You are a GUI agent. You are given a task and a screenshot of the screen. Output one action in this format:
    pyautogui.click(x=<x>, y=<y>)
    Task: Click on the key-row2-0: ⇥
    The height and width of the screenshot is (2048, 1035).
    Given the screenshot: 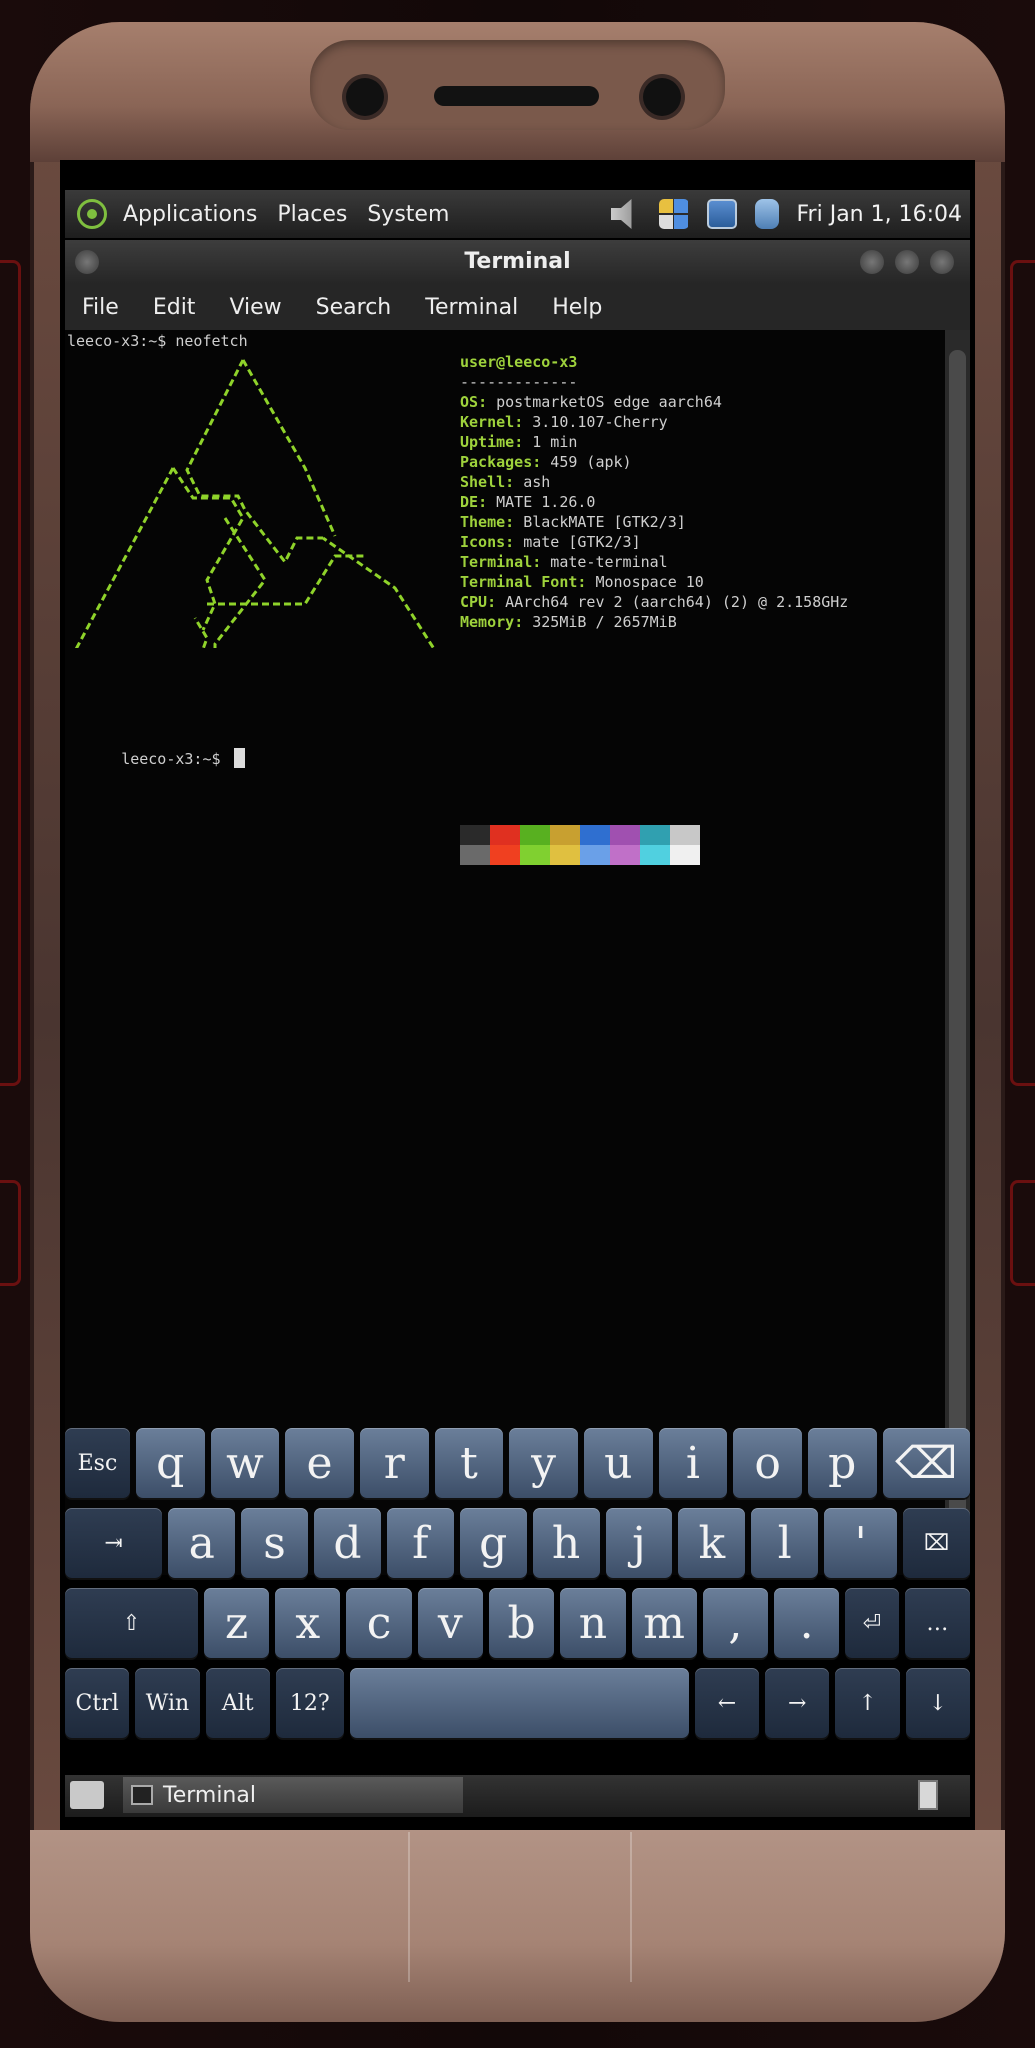 What is the action you would take?
    pyautogui.click(x=114, y=1543)
    